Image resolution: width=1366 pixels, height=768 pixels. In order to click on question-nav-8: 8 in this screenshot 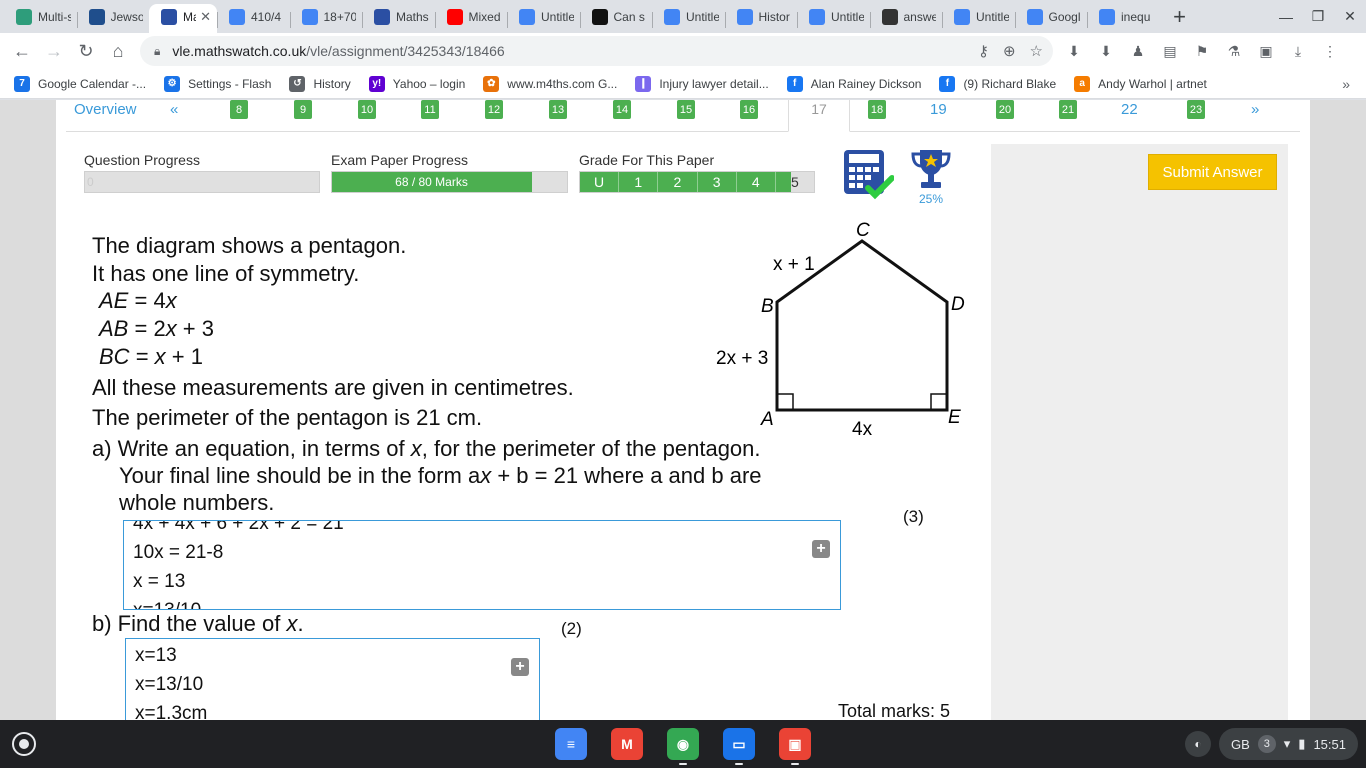, I will do `click(239, 109)`.